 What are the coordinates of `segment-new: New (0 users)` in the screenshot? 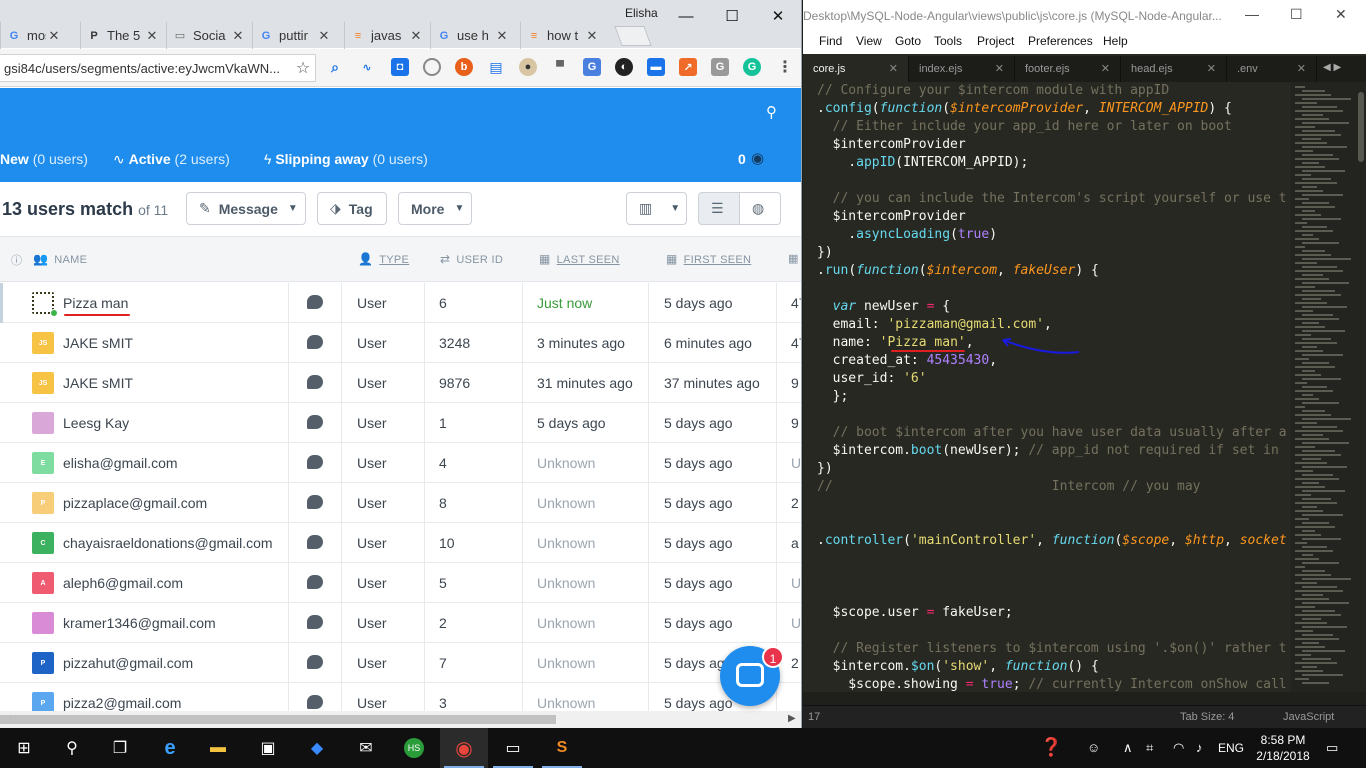 It's located at (44, 159).